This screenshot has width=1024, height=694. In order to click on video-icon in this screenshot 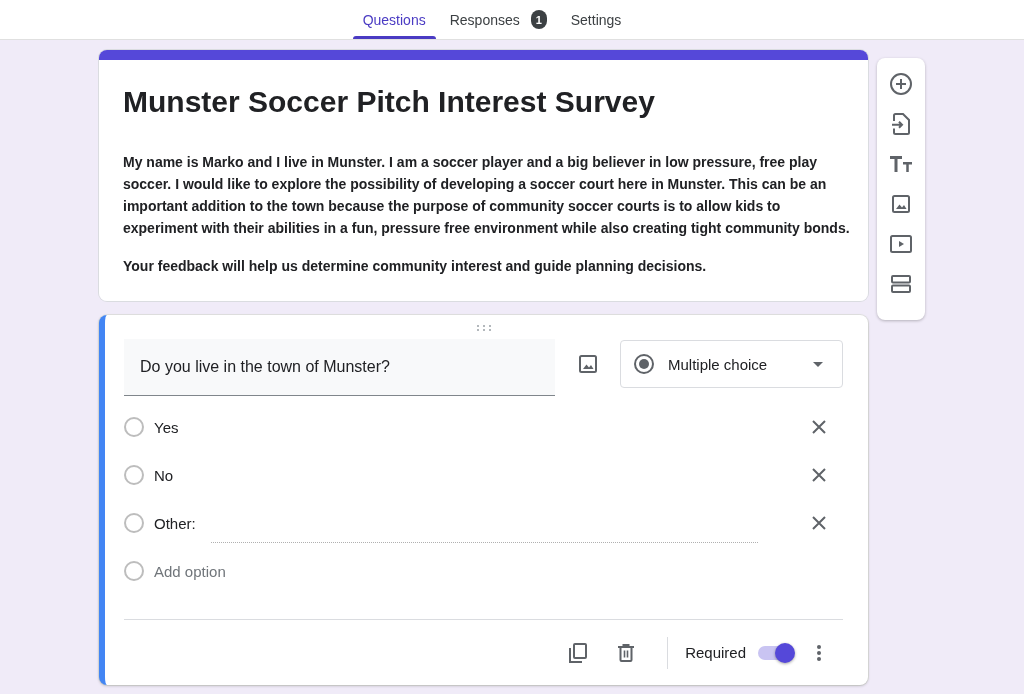, I will do `click(901, 244)`.